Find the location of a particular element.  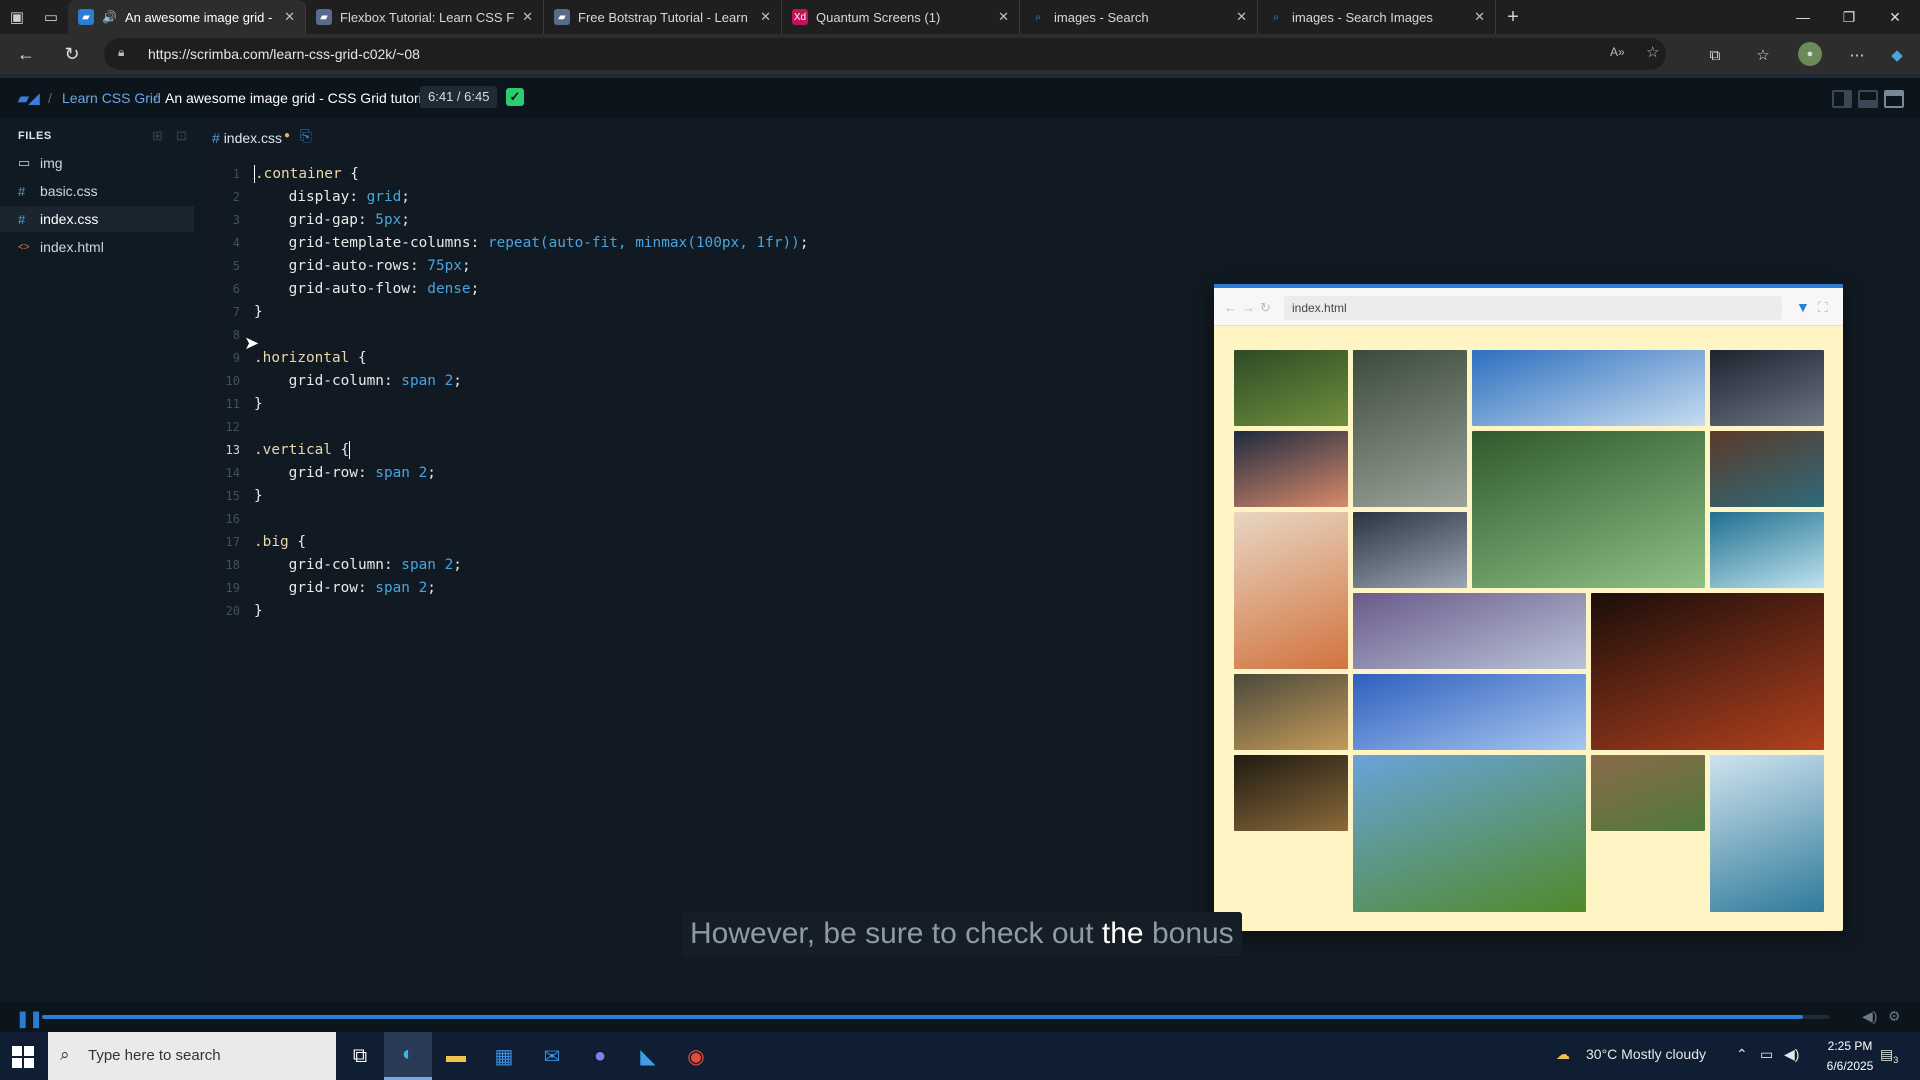

restore-button: ❐ is located at coordinates (1849, 17).